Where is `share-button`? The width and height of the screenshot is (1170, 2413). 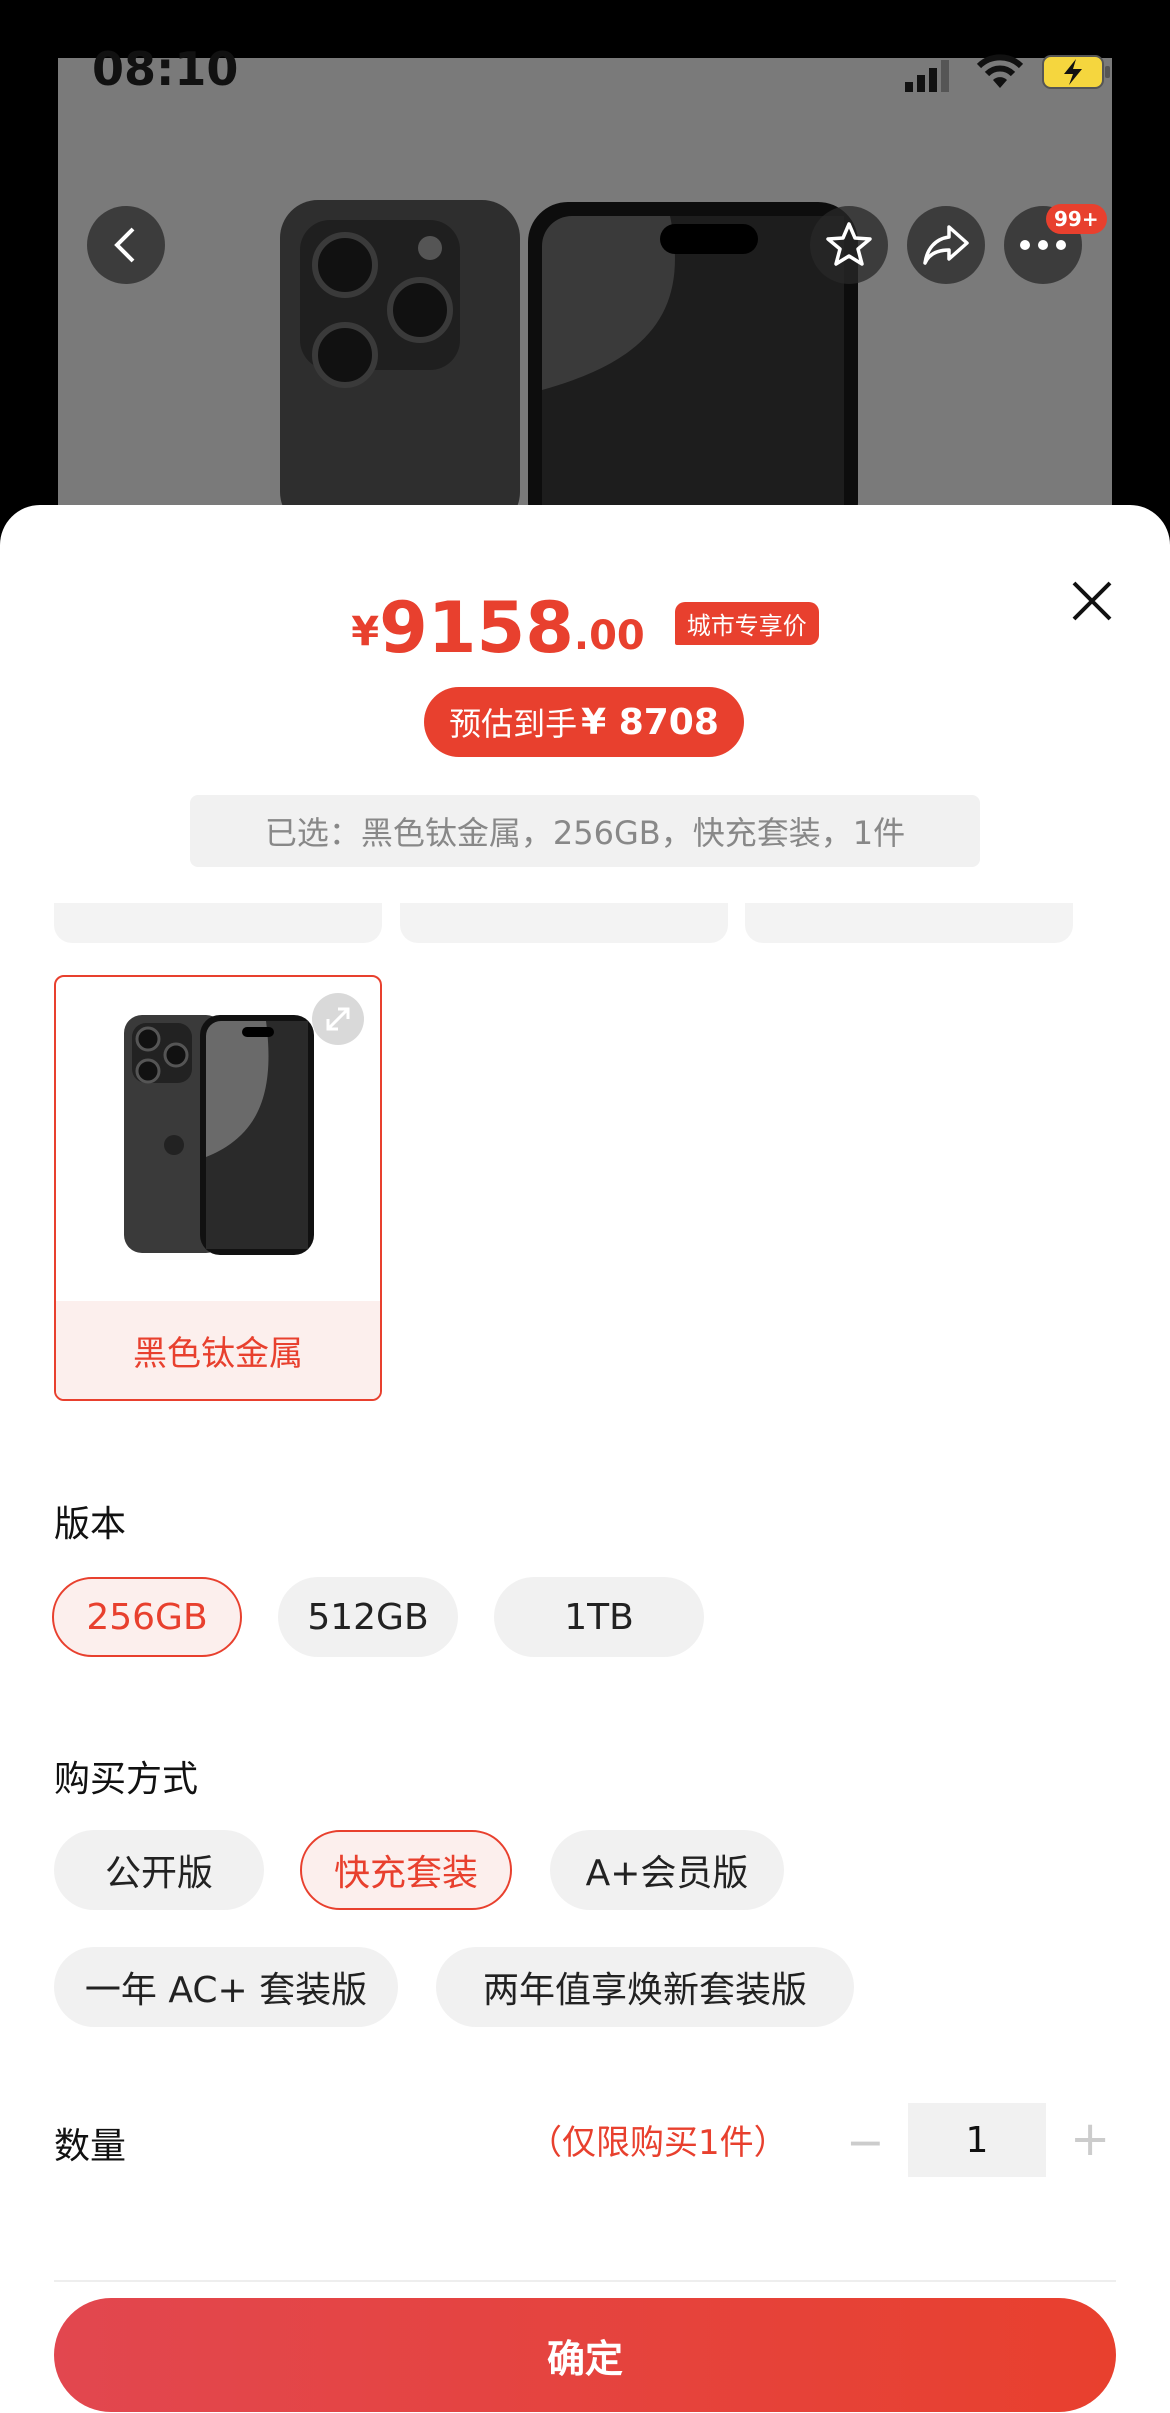 share-button is located at coordinates (946, 245).